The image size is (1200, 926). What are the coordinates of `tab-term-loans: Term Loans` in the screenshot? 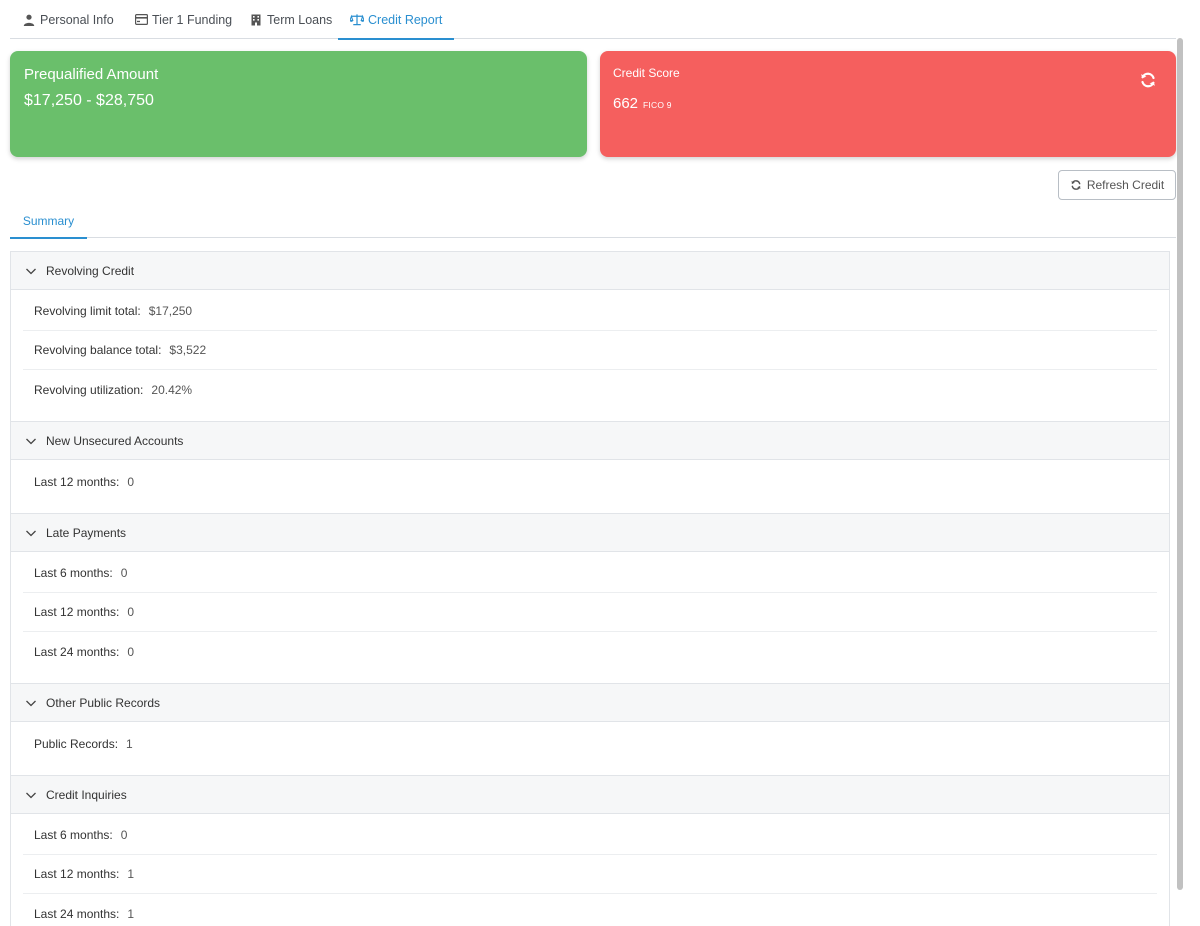 It's located at (290, 19).